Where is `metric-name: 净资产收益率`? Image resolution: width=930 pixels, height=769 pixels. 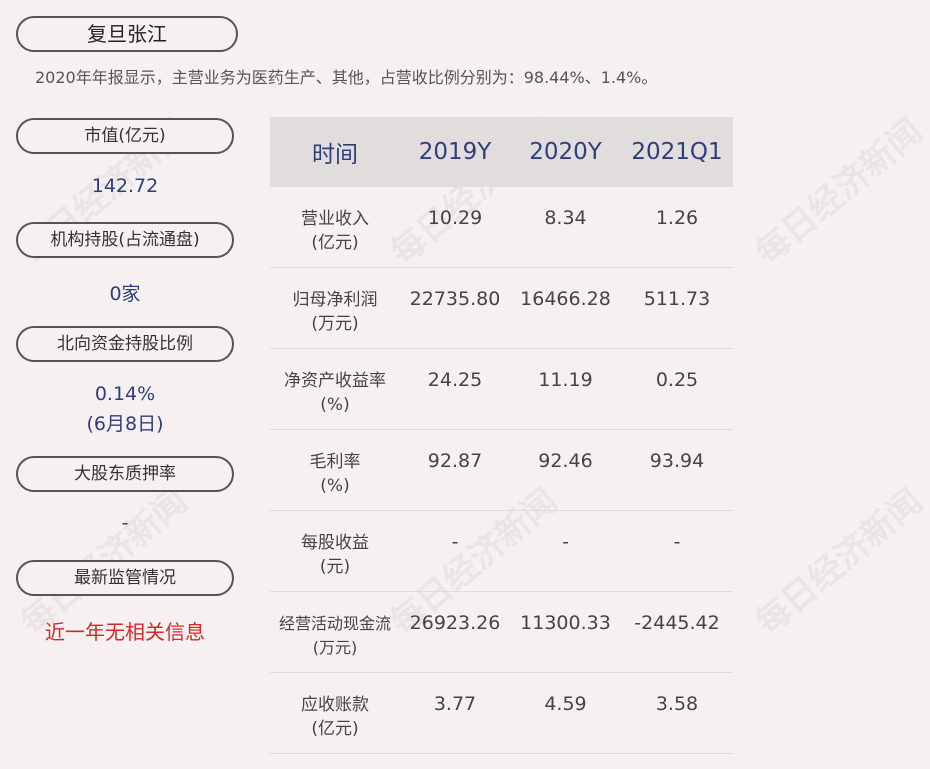
metric-name: 净资产收益率 is located at coordinates (335, 381).